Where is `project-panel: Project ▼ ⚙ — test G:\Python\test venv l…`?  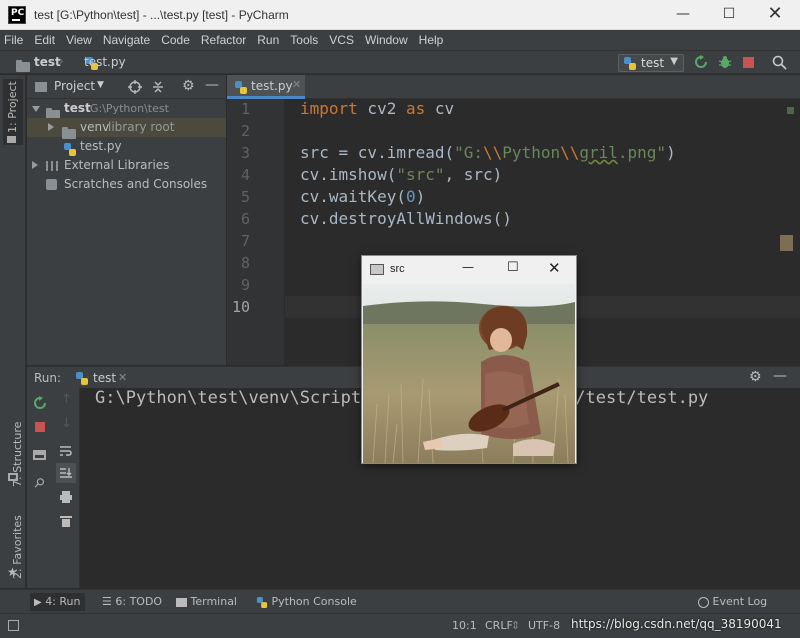
project-panel: Project ▼ ⚙ — test G:\Python\test venv l… is located at coordinates (126, 220).